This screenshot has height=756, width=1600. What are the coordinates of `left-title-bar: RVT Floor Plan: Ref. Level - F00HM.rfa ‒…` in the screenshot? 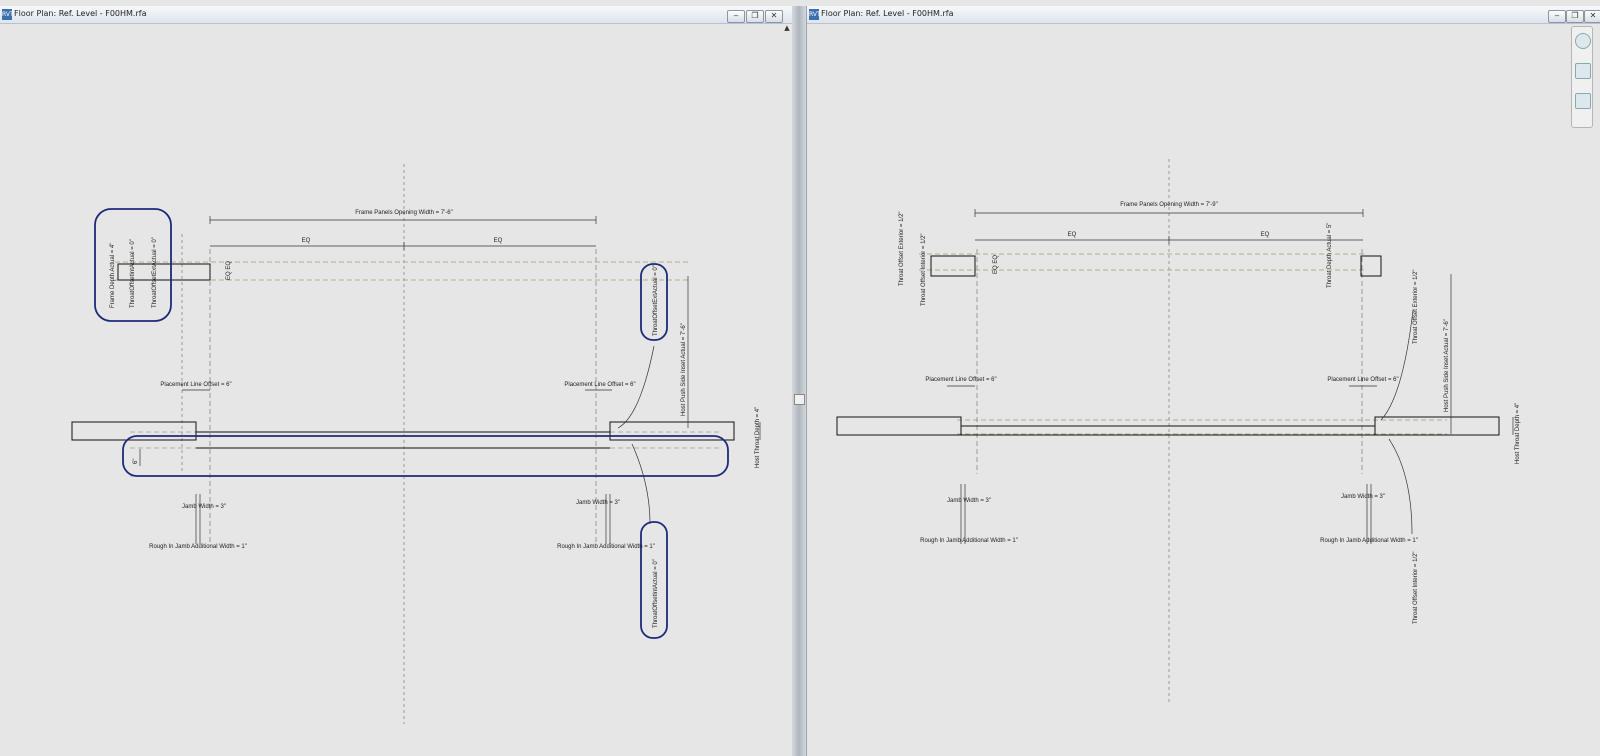 It's located at (396, 15).